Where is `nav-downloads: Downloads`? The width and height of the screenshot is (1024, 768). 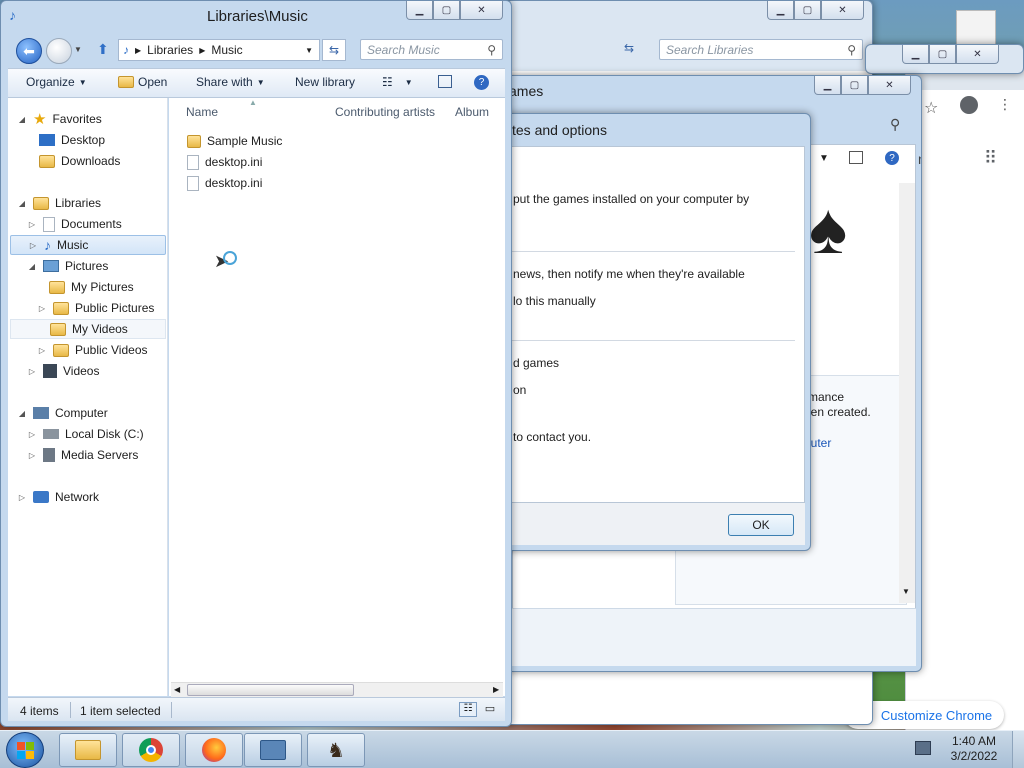
nav-downloads: Downloads is located at coordinates (79, 161).